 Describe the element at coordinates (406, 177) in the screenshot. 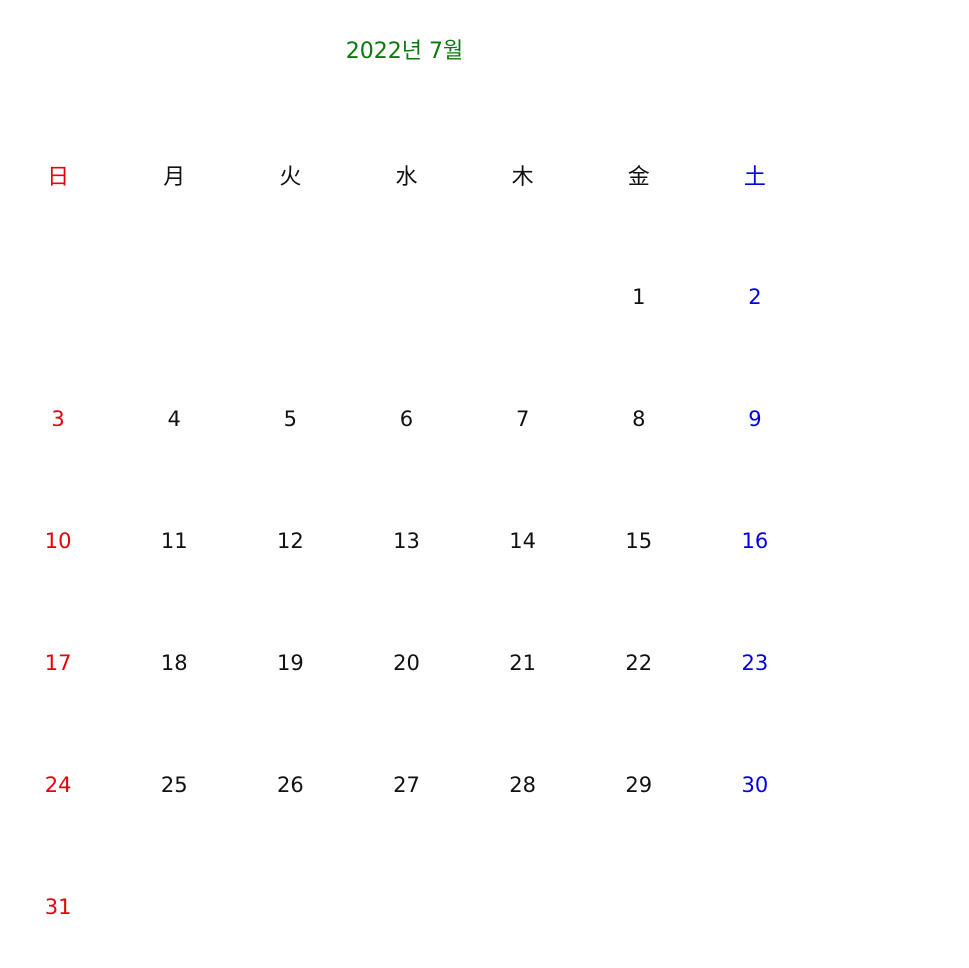

I see `weekday-wednesday: 水` at that location.